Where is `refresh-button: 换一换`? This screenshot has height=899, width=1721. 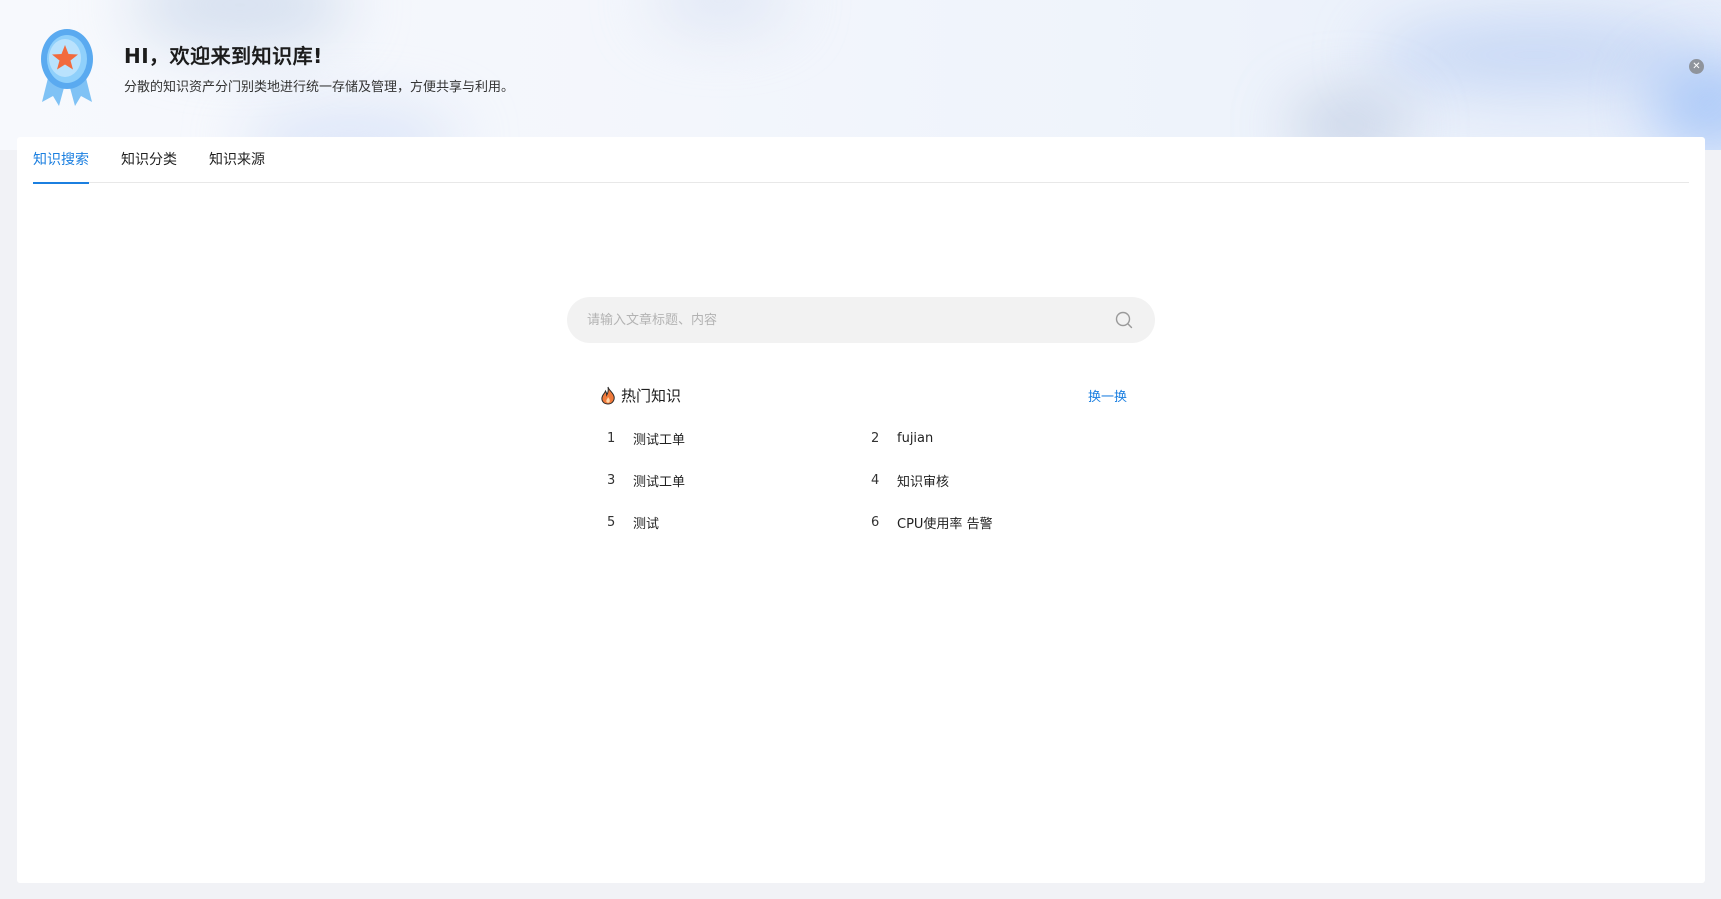 refresh-button: 换一换 is located at coordinates (1107, 395).